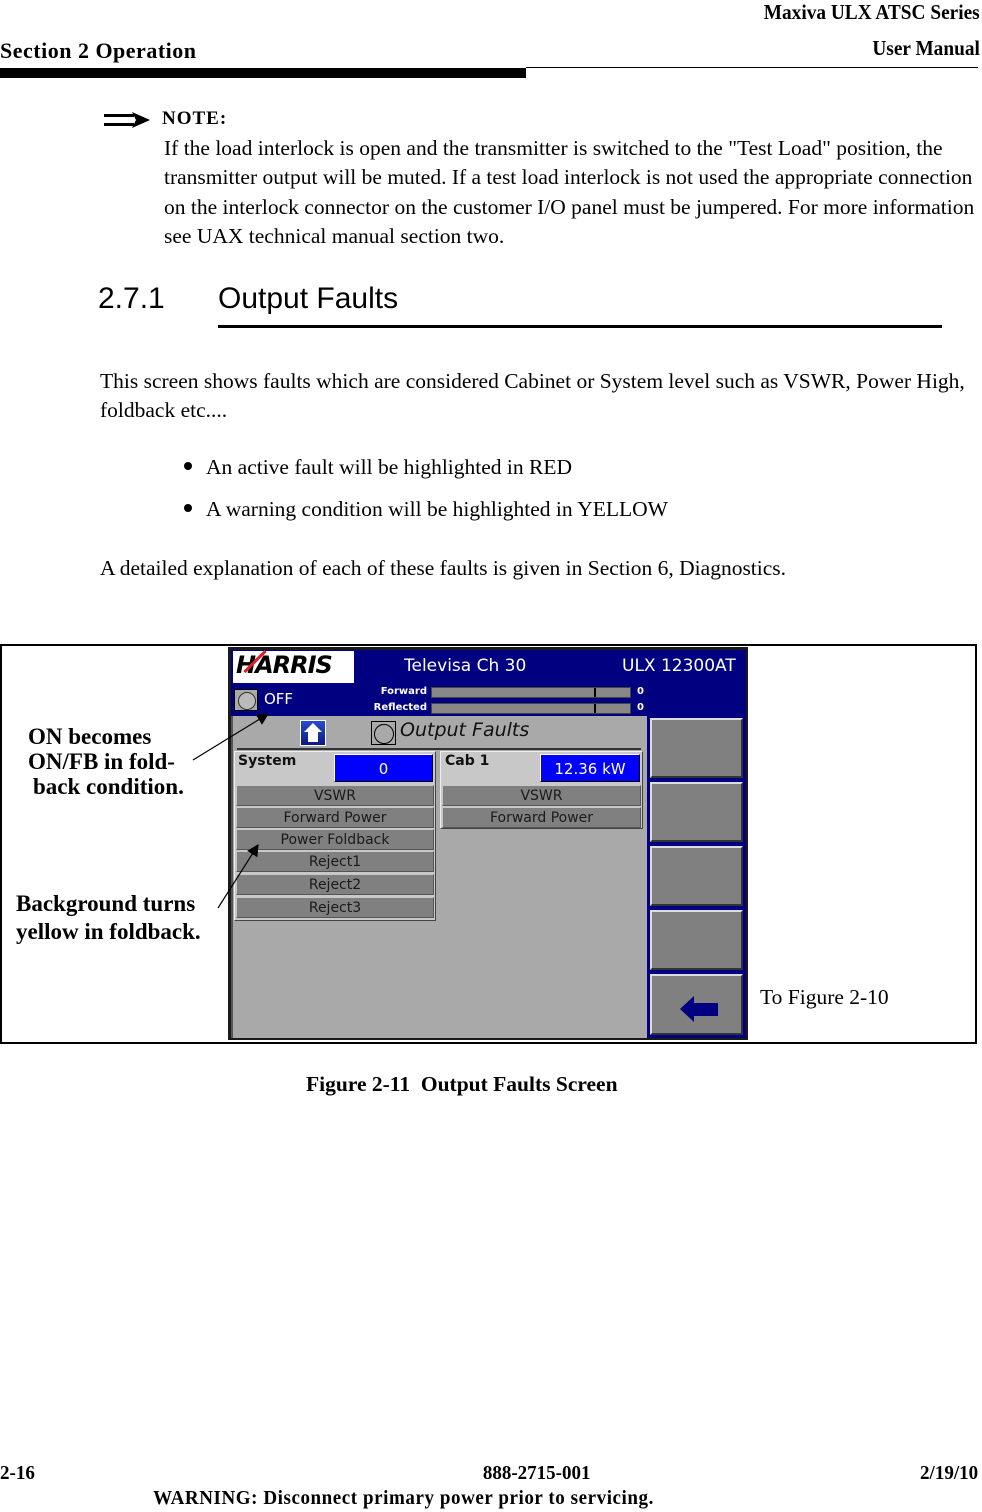 This screenshot has height=1512, width=982. Describe the element at coordinates (101, 761) in the screenshot. I see `callout-line: ON/FB in fold-` at that location.